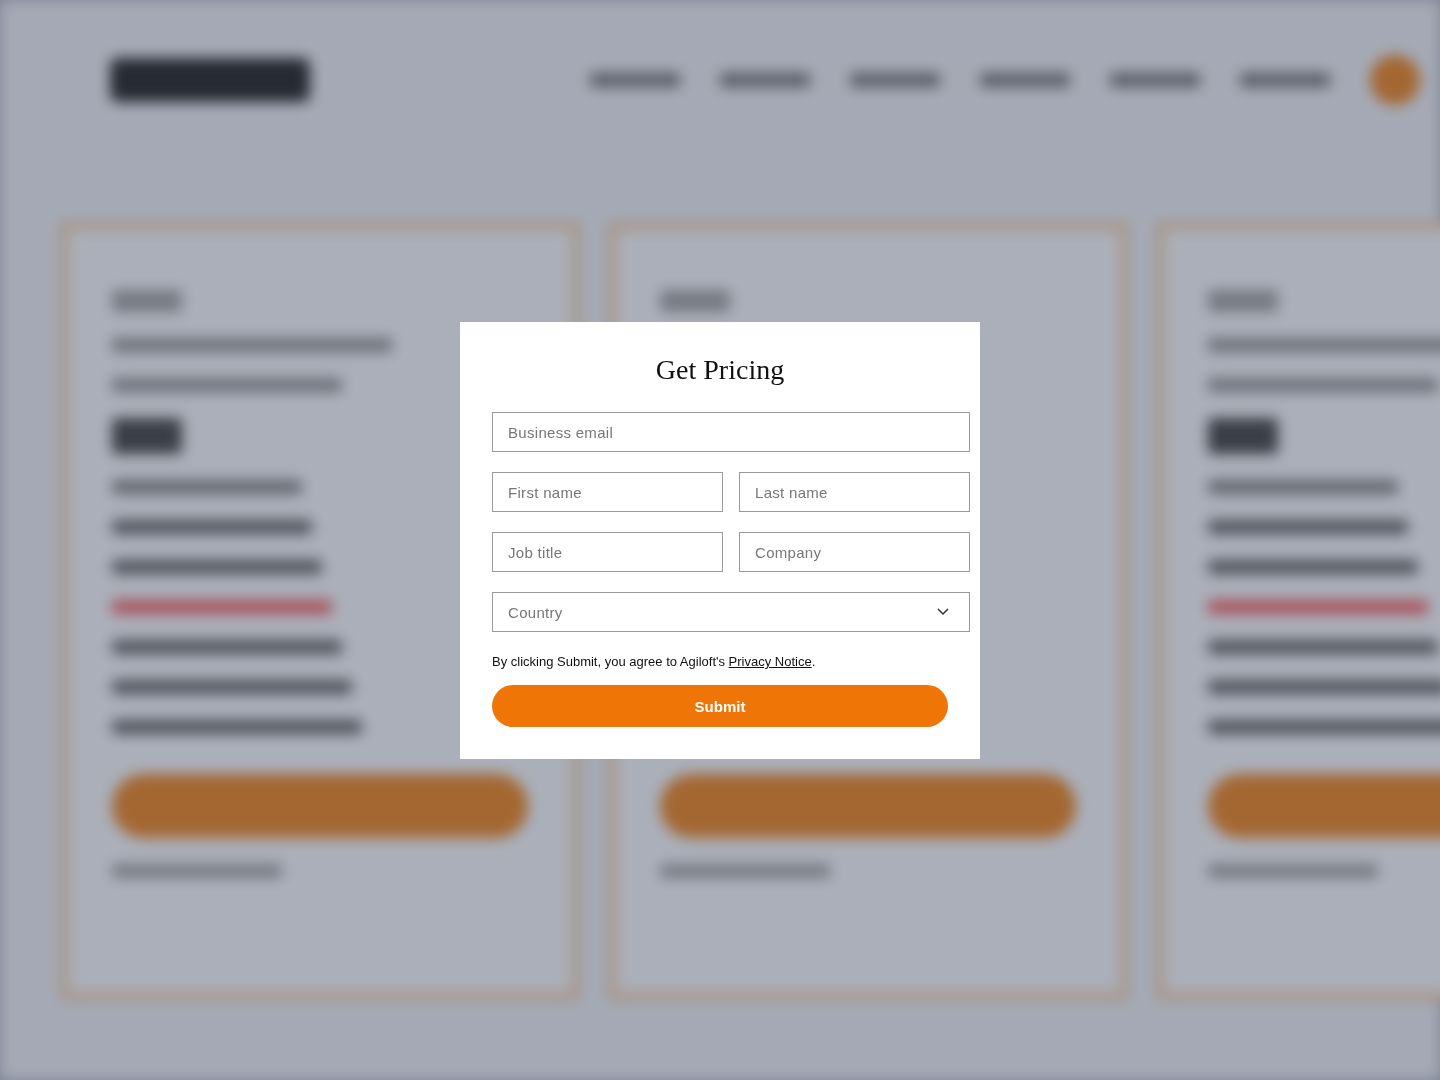 This screenshot has height=1080, width=1440. What do you see at coordinates (854, 492) in the screenshot?
I see `input-field: Last name` at bounding box center [854, 492].